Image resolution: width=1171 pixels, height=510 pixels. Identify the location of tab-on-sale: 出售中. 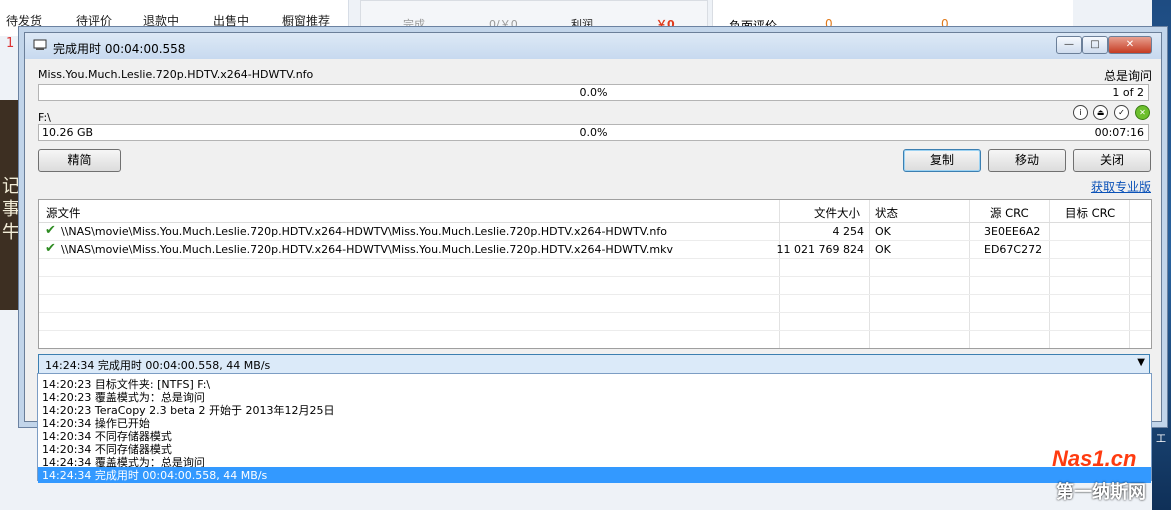
(231, 20).